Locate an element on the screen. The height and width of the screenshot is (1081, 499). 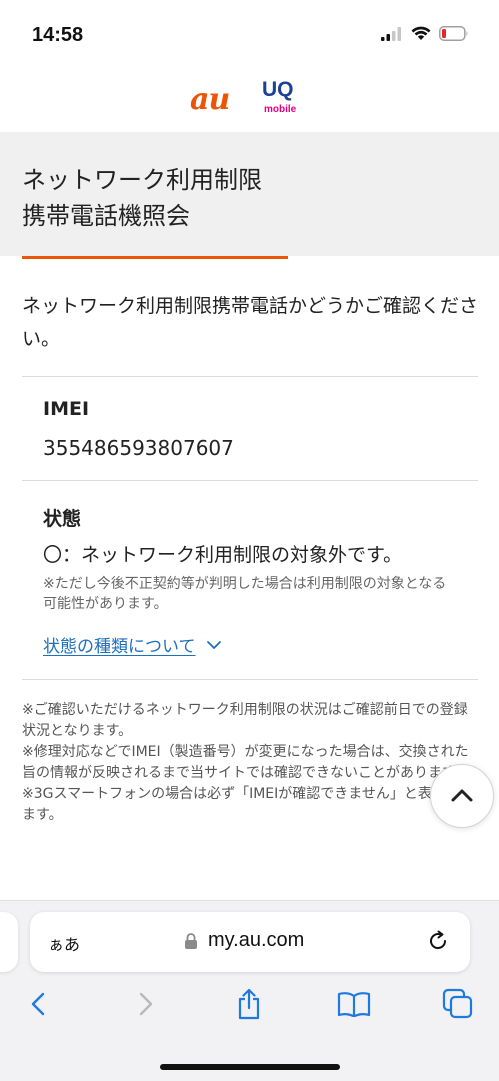
scroll-to-top-button is located at coordinates (462, 796).